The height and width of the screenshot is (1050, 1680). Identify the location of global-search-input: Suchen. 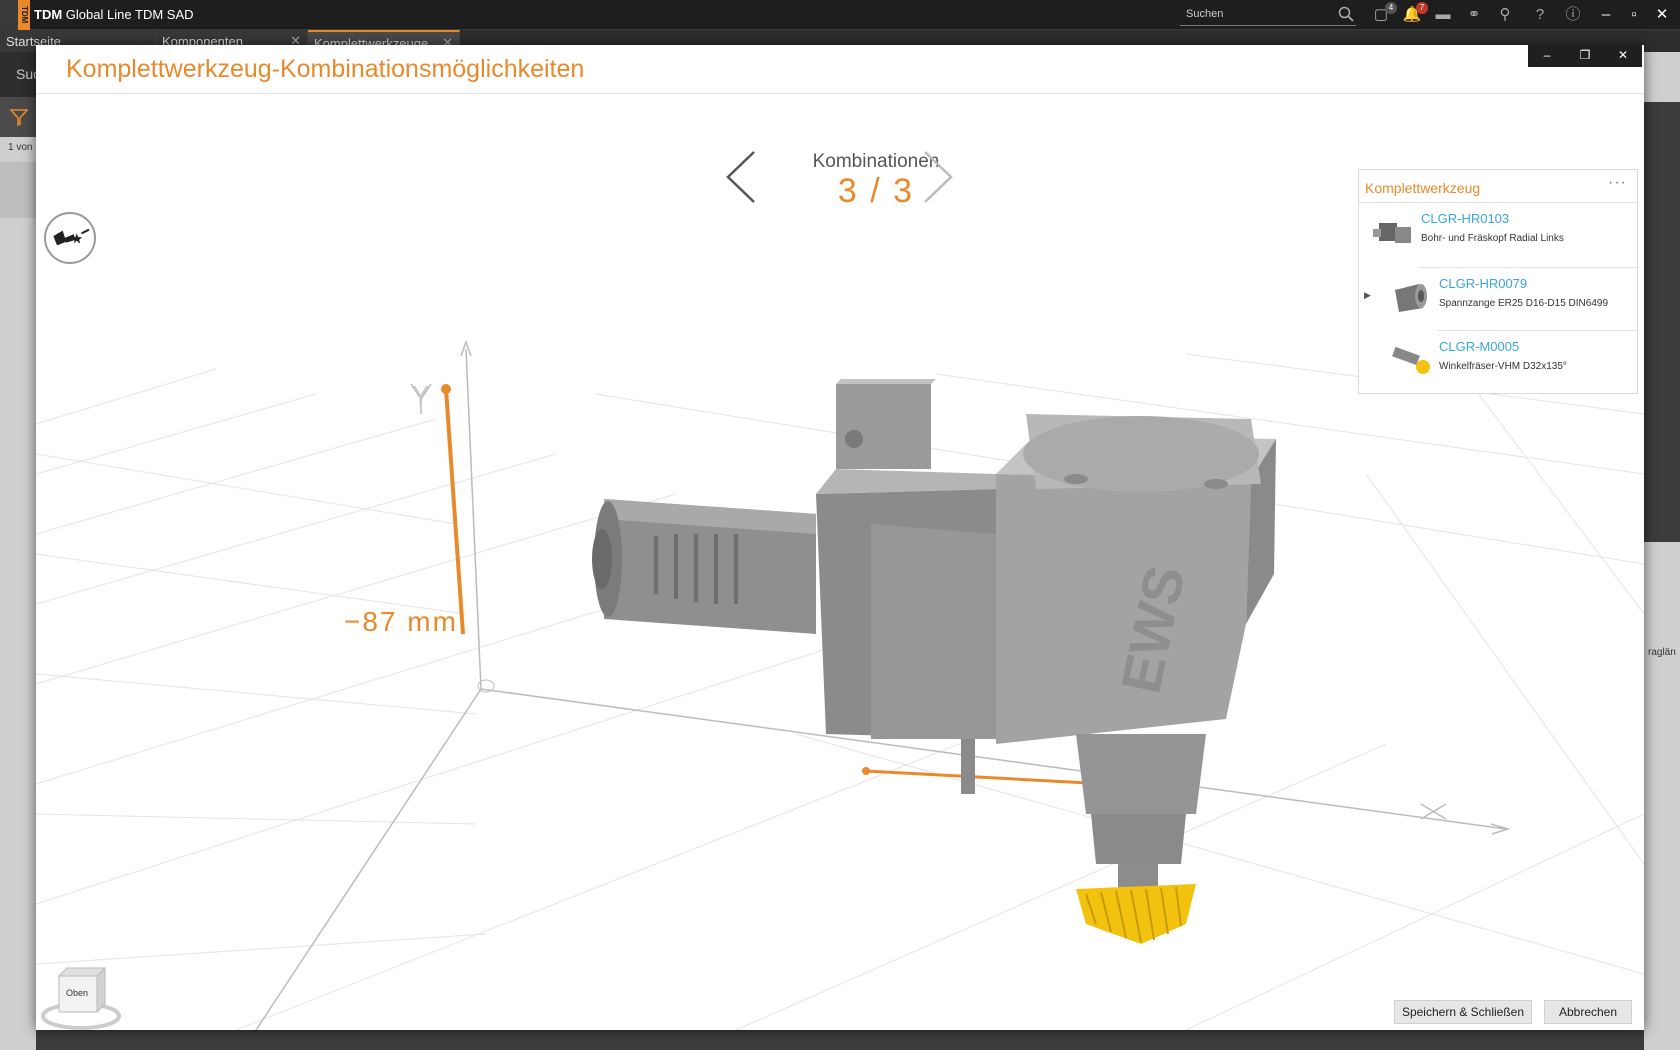
(1268, 15).